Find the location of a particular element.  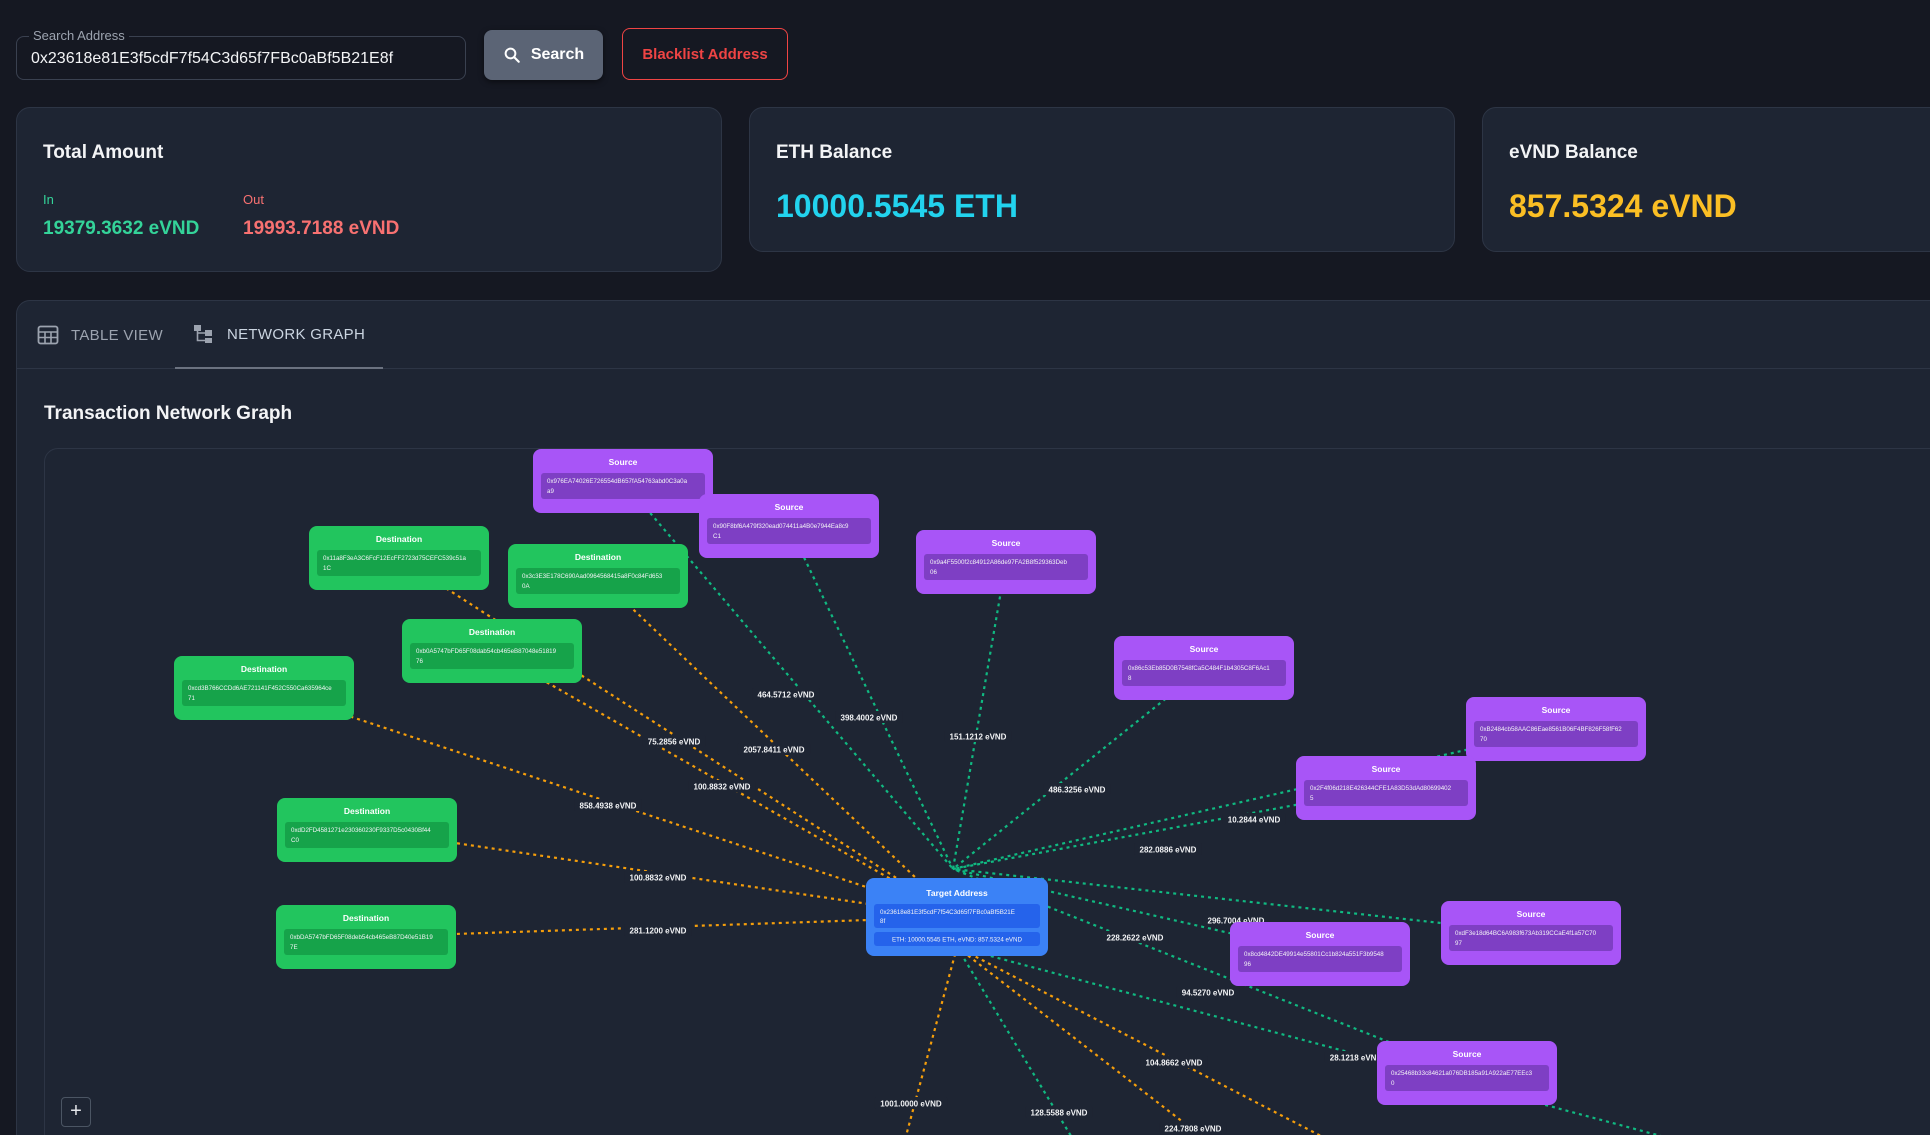

node-address: 0xb0A5747bFD65F08dab54cb465eB87048e51819 is located at coordinates (486, 651).